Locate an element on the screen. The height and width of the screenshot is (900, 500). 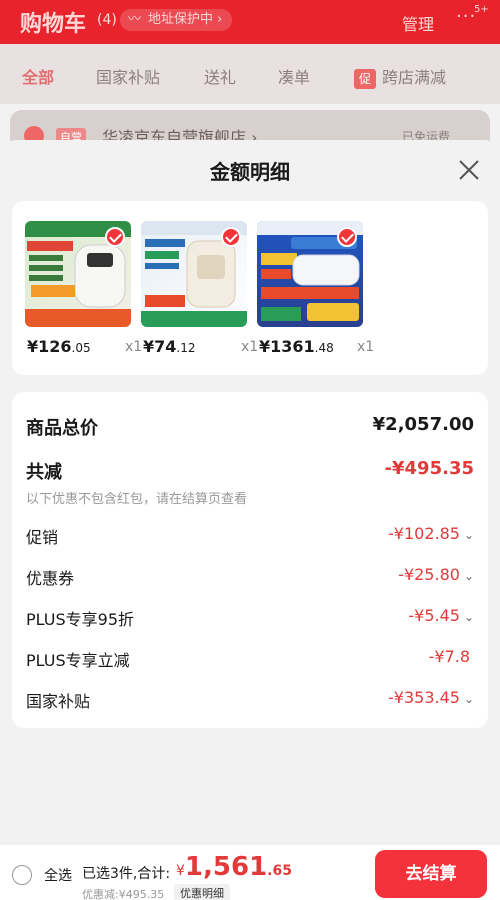
page-title: 购物车 is located at coordinates (53, 24).